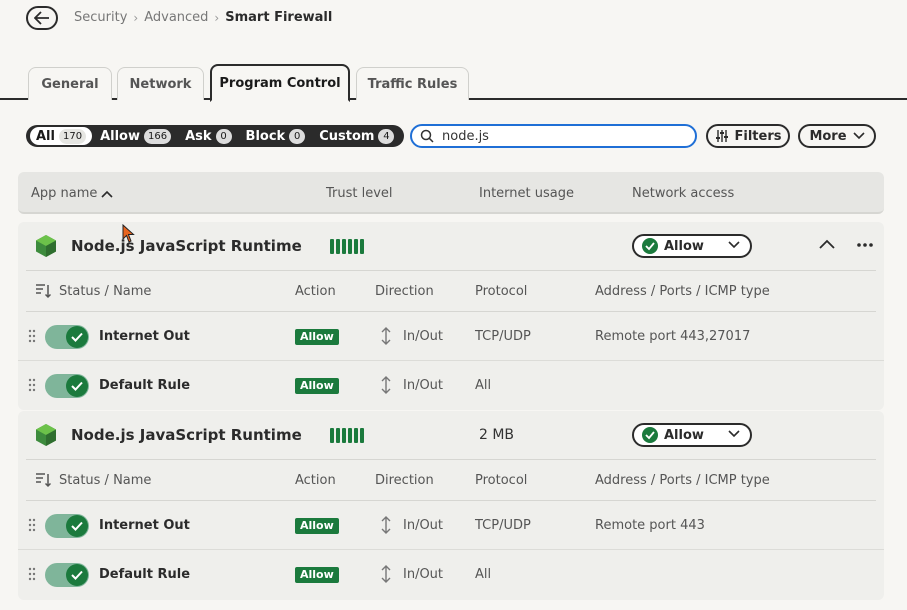 Image resolution: width=907 pixels, height=610 pixels. Describe the element at coordinates (72, 193) in the screenshot. I see `column-app-name: App name` at that location.